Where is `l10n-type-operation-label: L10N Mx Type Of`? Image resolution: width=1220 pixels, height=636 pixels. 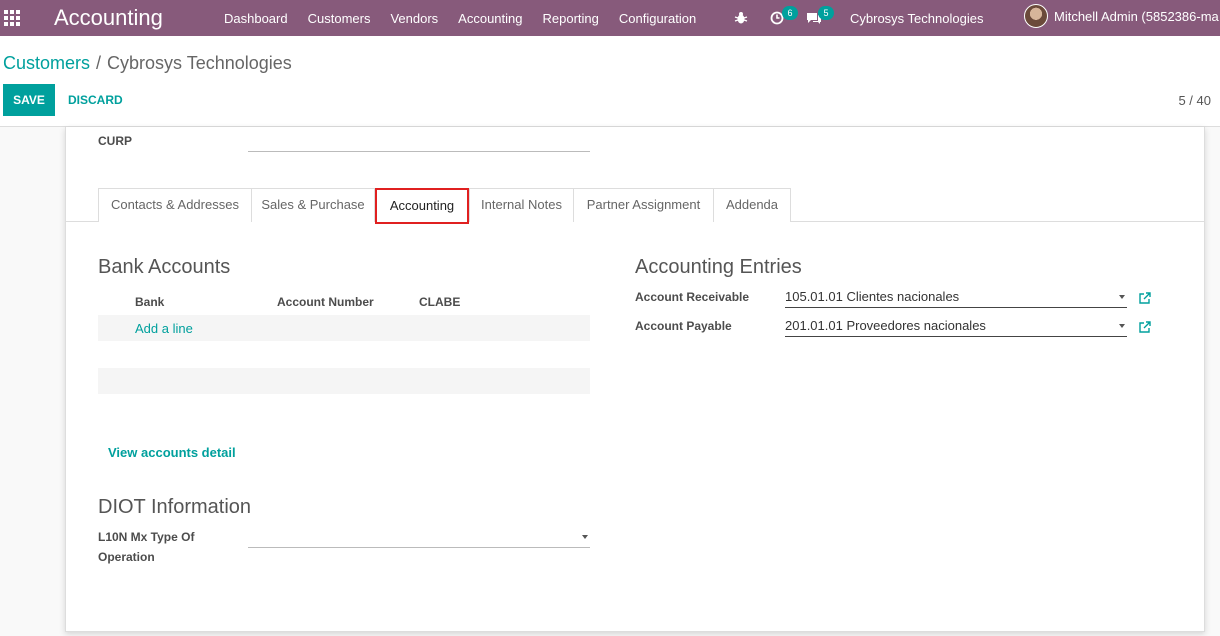
l10n-type-operation-label: L10N Mx Type Of is located at coordinates (146, 537).